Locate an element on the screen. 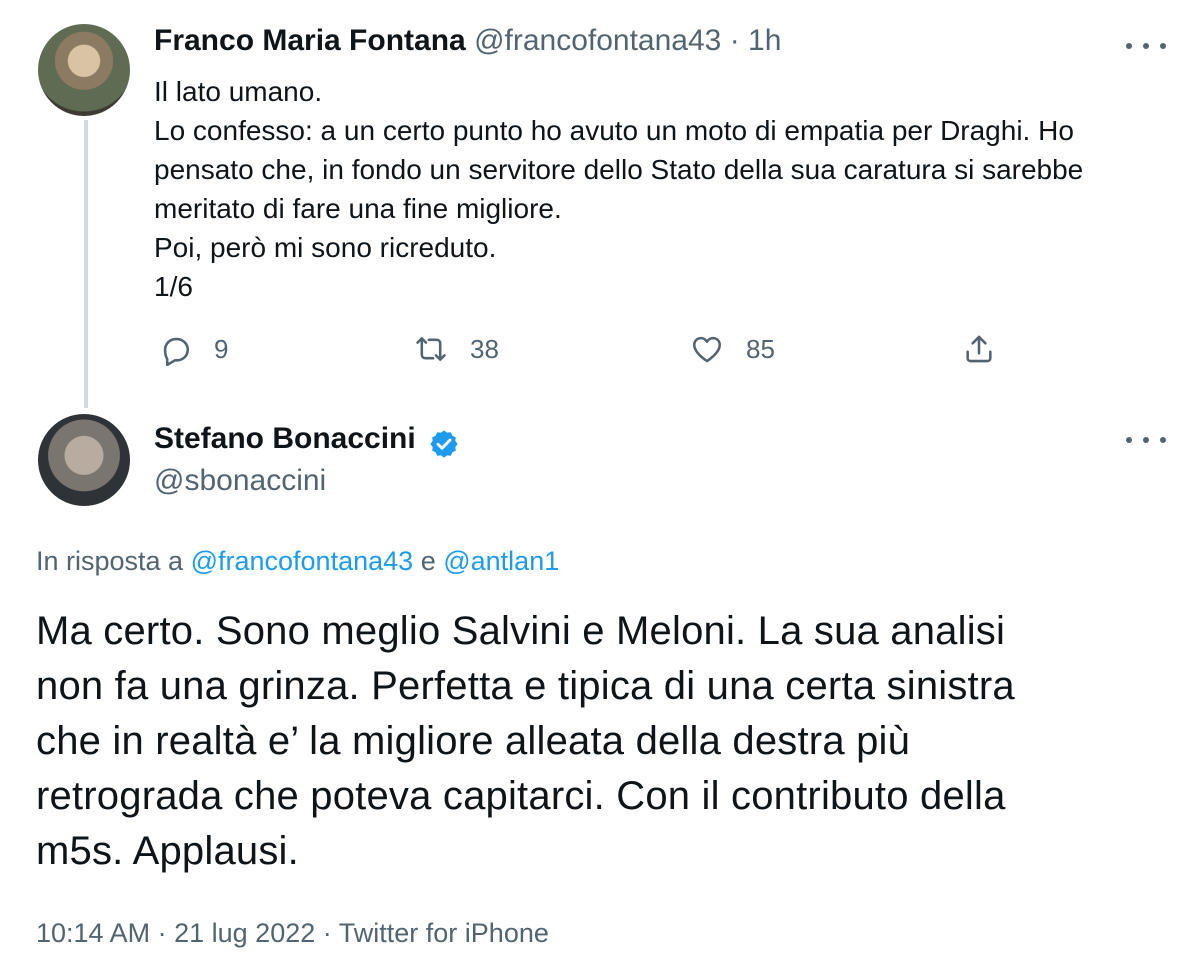 The width and height of the screenshot is (1200, 979). tweet2-handle: @sbonaccini is located at coordinates (240, 481).